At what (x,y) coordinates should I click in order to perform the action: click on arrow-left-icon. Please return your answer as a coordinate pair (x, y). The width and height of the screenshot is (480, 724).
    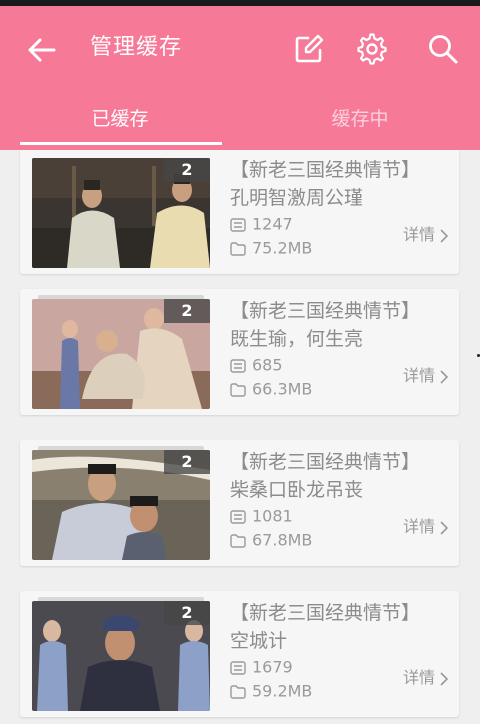
    Looking at the image, I should click on (42, 50).